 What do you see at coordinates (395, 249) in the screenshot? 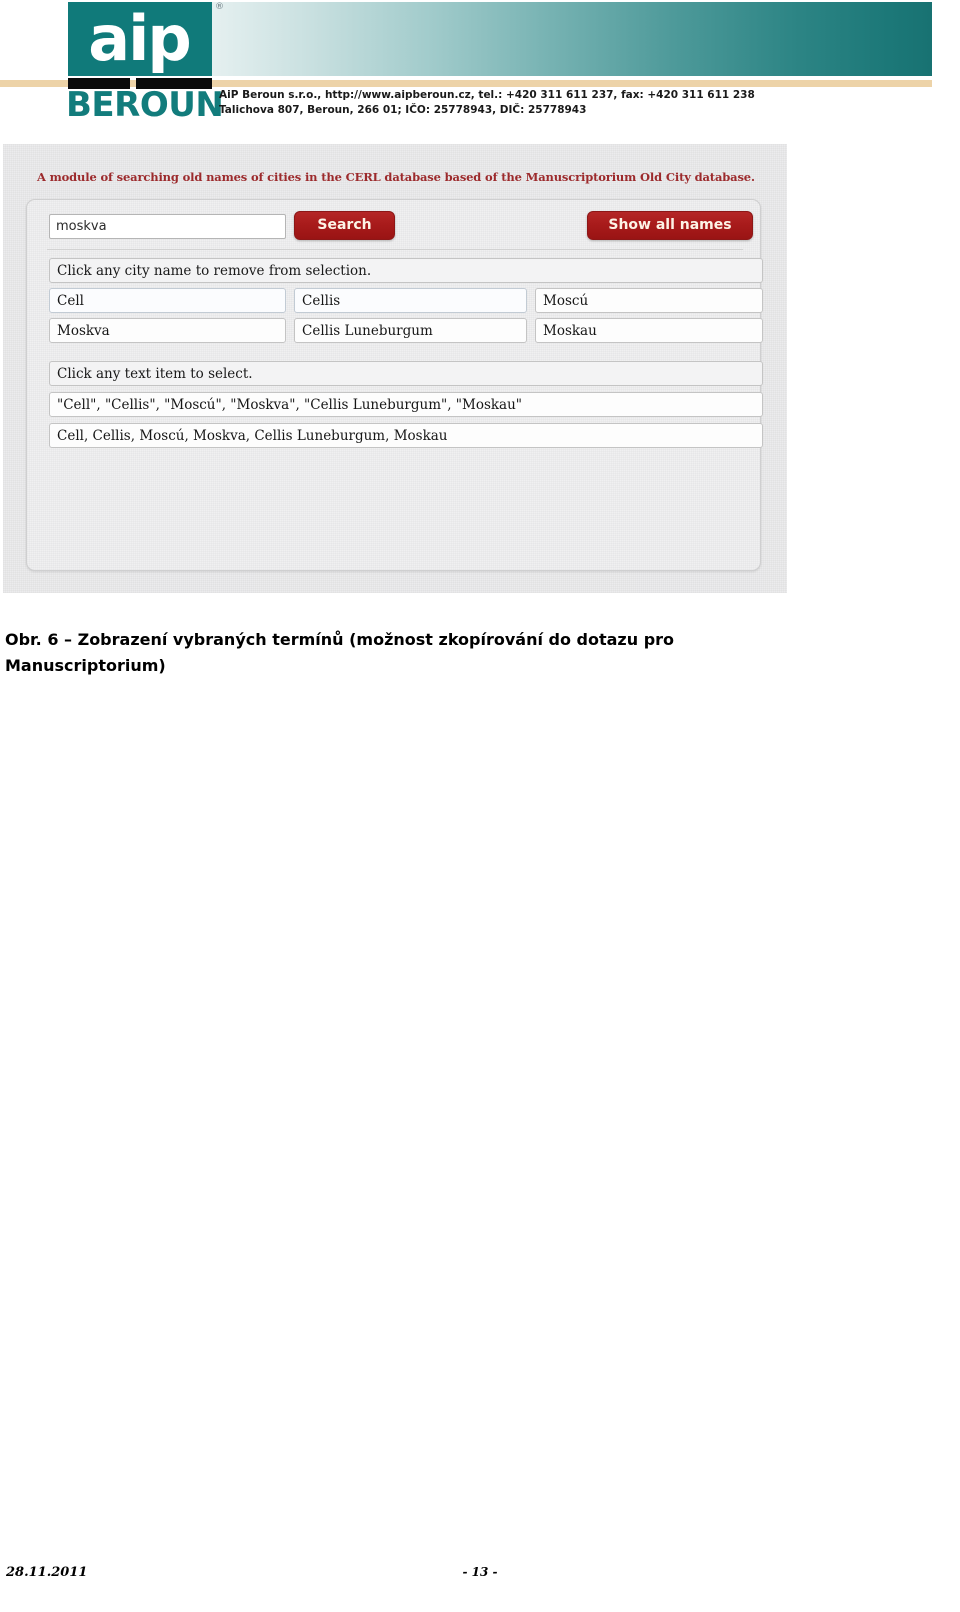
I see `toolbar-divider` at bounding box center [395, 249].